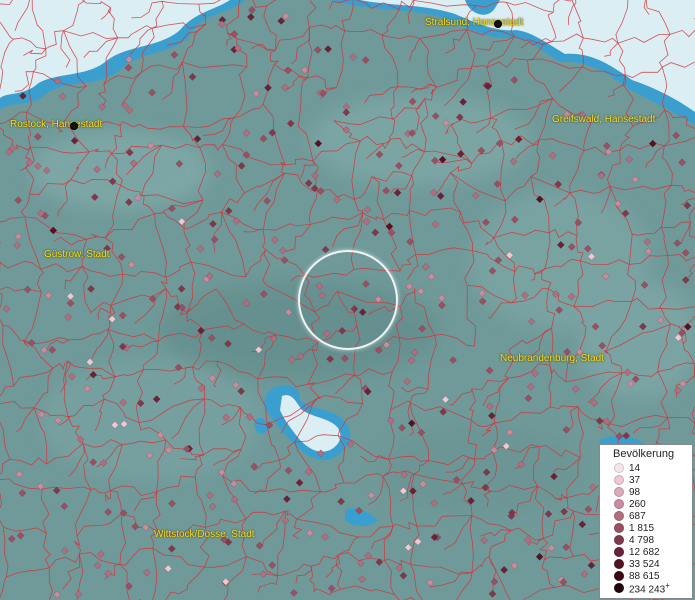  I want to click on selection-circle, so click(348, 300).